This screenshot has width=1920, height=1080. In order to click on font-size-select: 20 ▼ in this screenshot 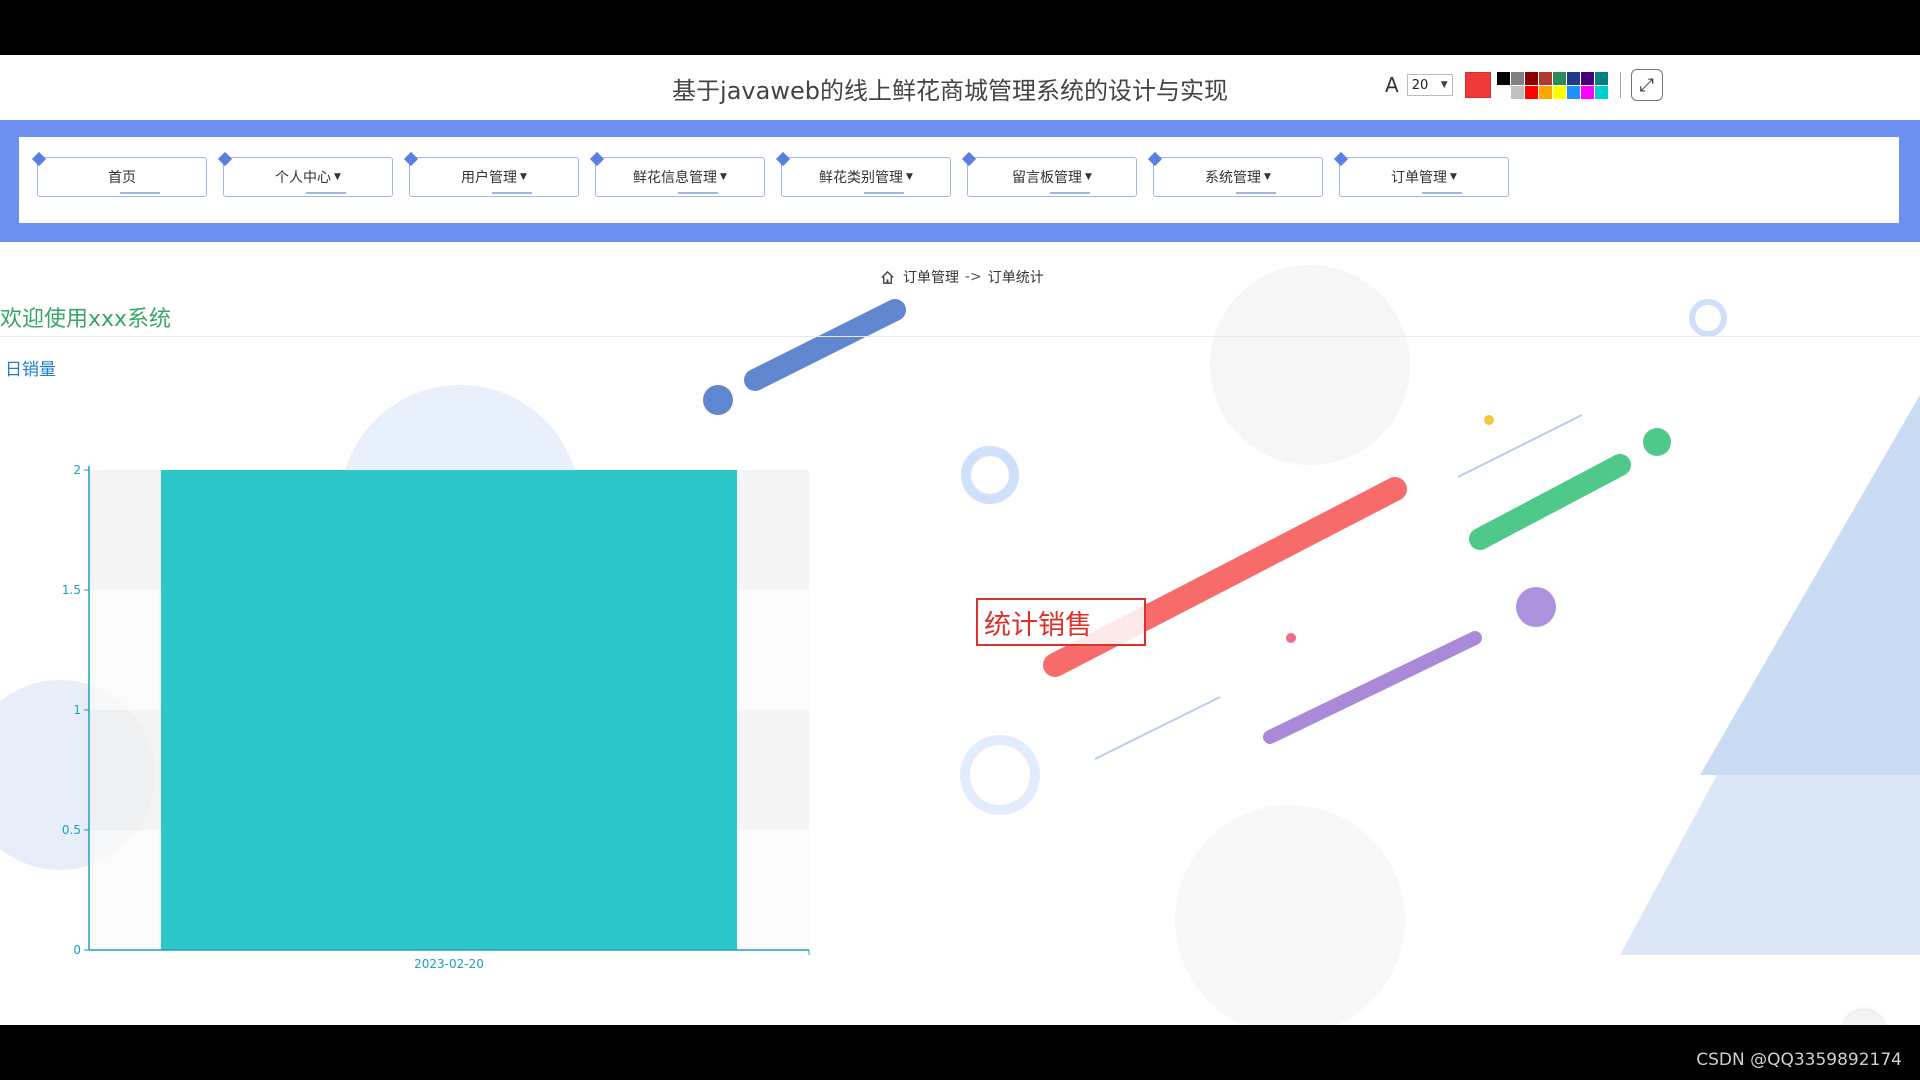, I will do `click(1429, 85)`.